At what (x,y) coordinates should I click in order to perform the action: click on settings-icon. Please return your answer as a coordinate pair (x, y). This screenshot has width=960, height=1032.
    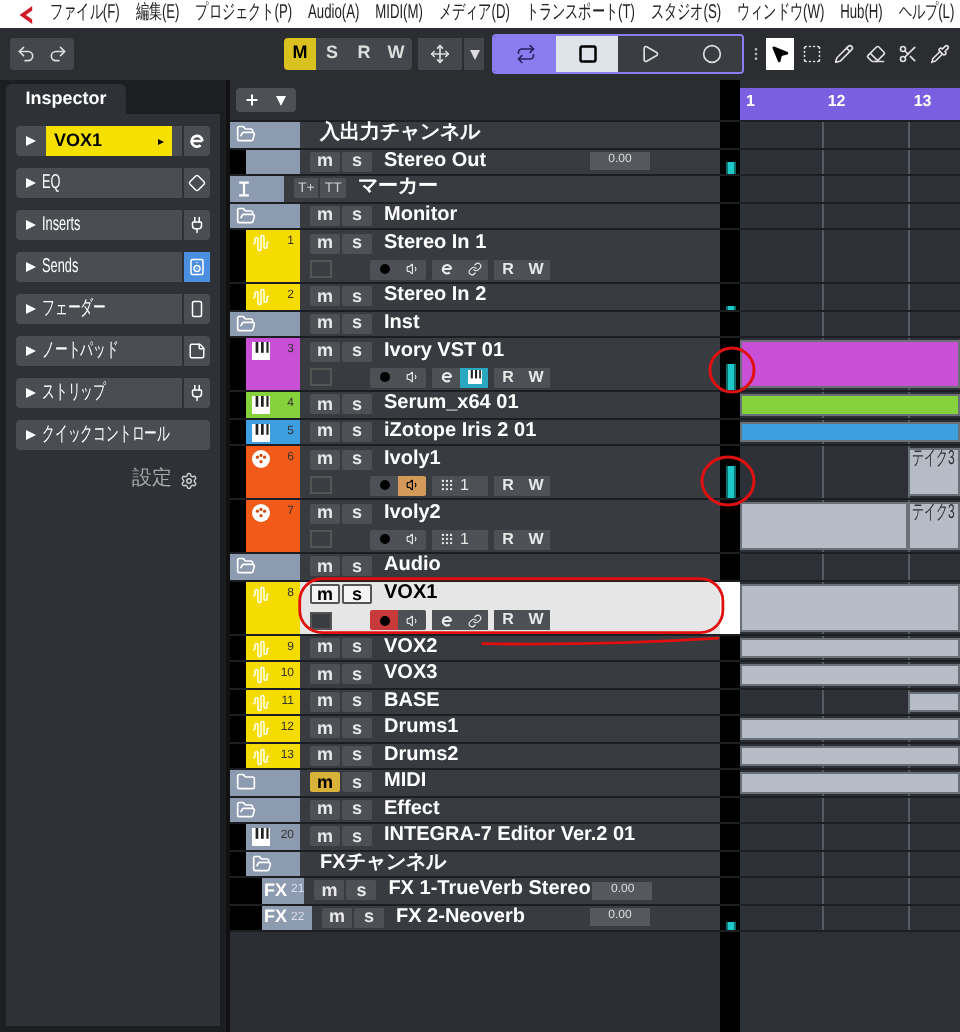
    Looking at the image, I should click on (189, 480).